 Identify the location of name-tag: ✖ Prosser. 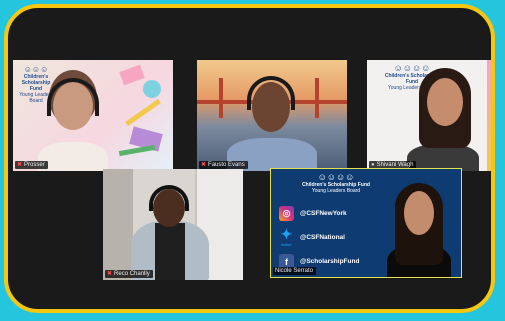
(31, 165).